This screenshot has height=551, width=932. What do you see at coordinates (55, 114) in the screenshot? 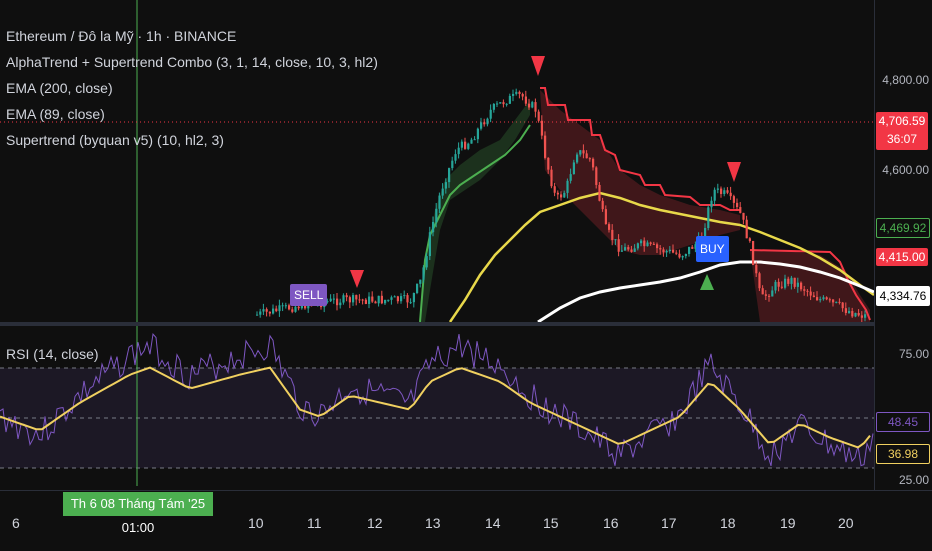
I see `indicator-ema-89: EMA (89, close)` at bounding box center [55, 114].